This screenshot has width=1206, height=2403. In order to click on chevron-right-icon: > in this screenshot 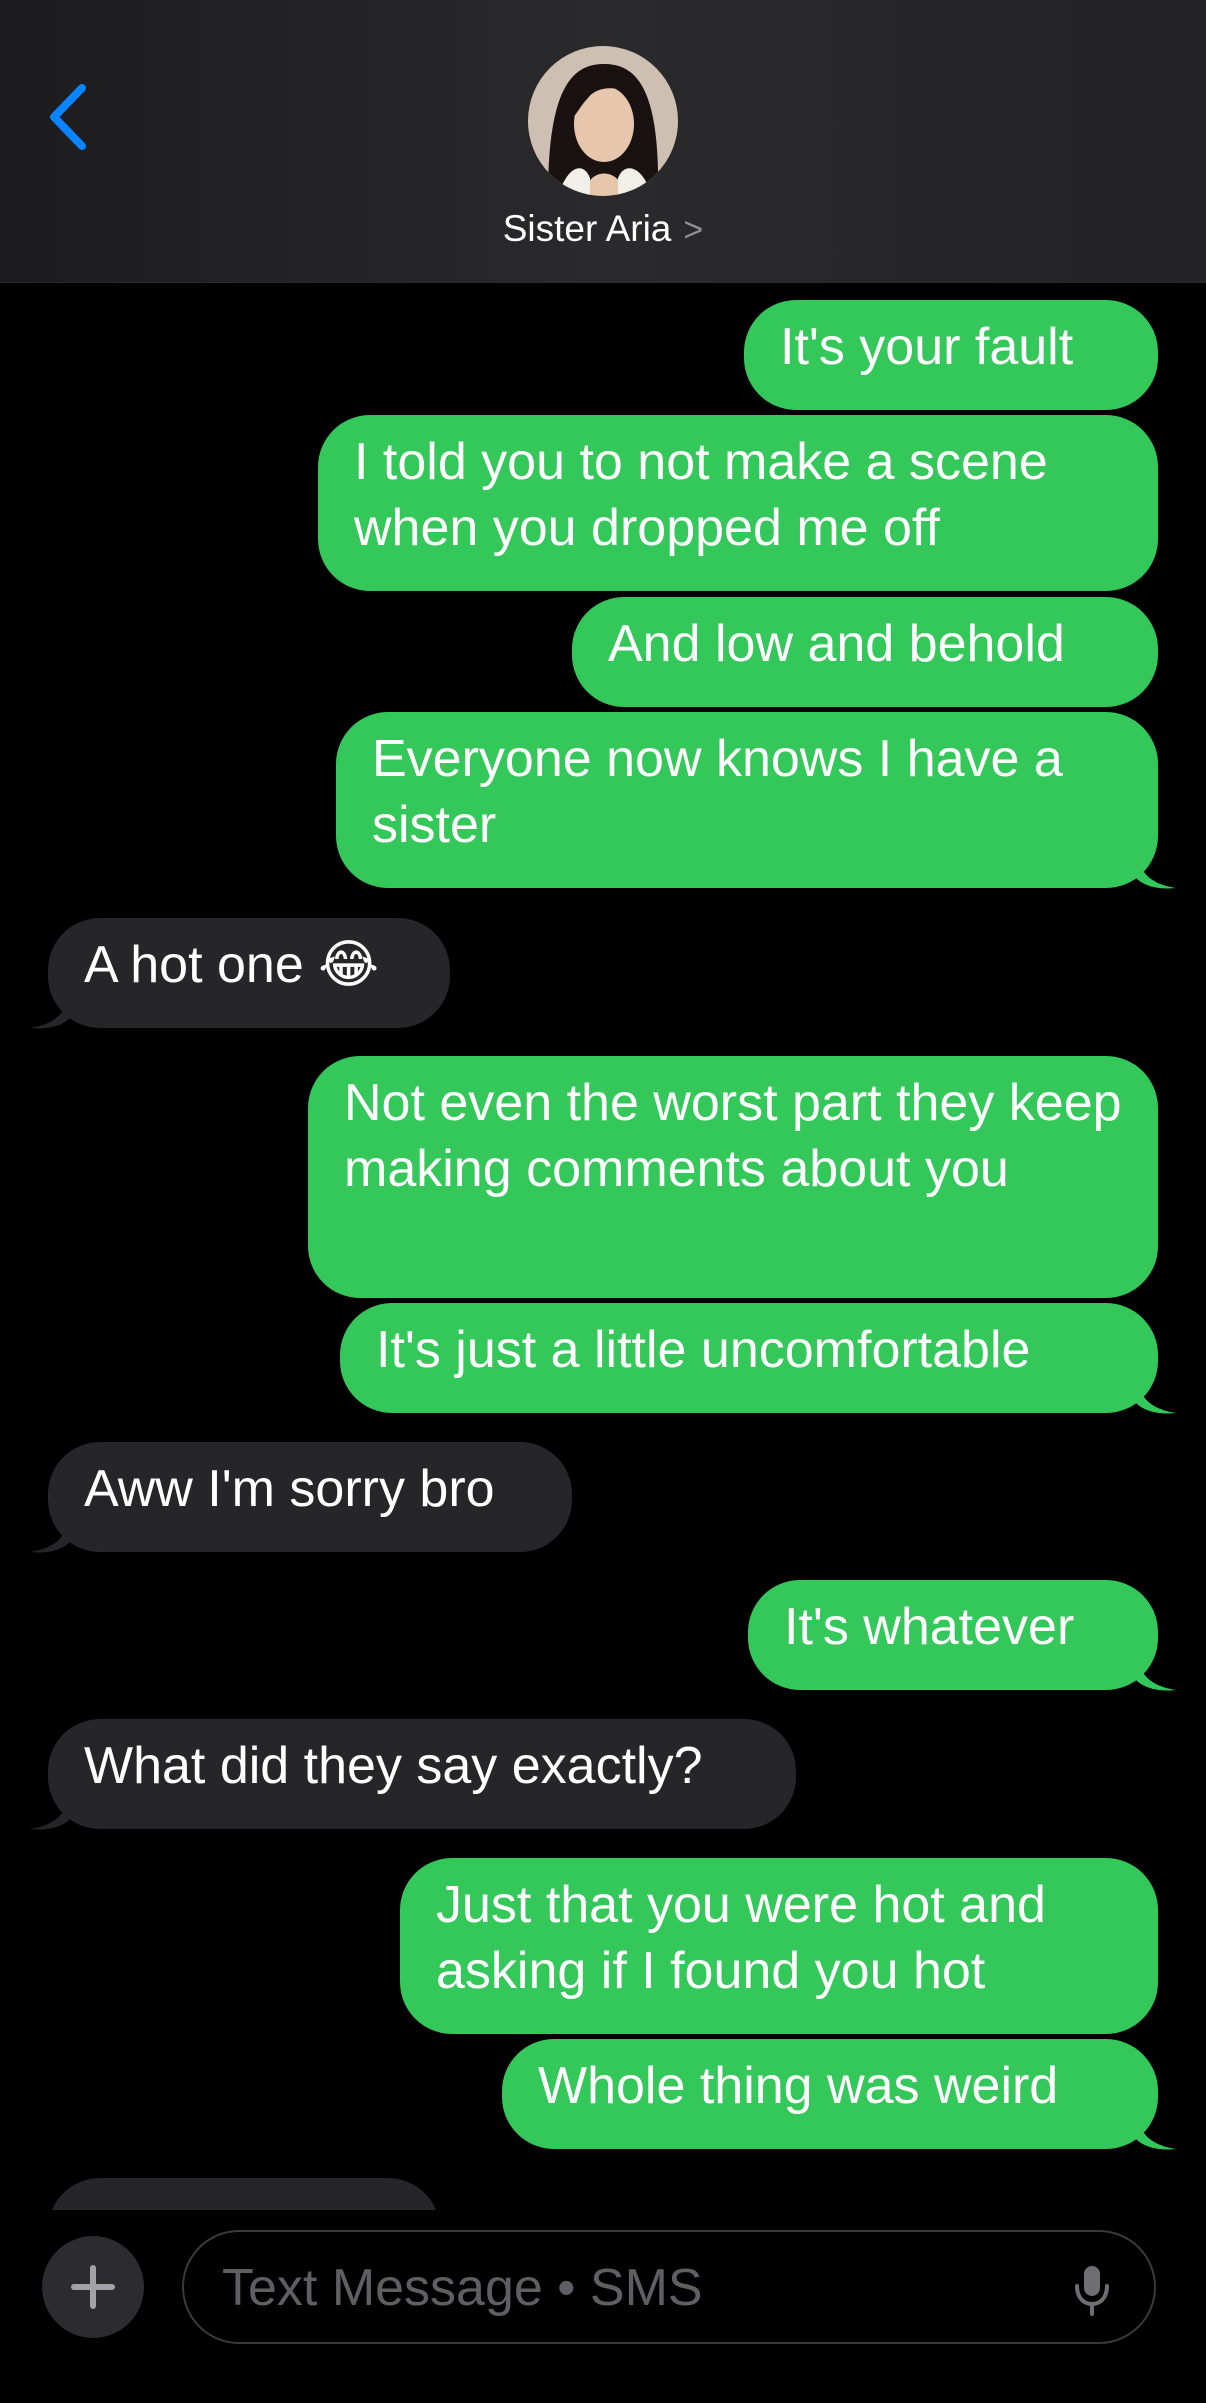, I will do `click(693, 230)`.